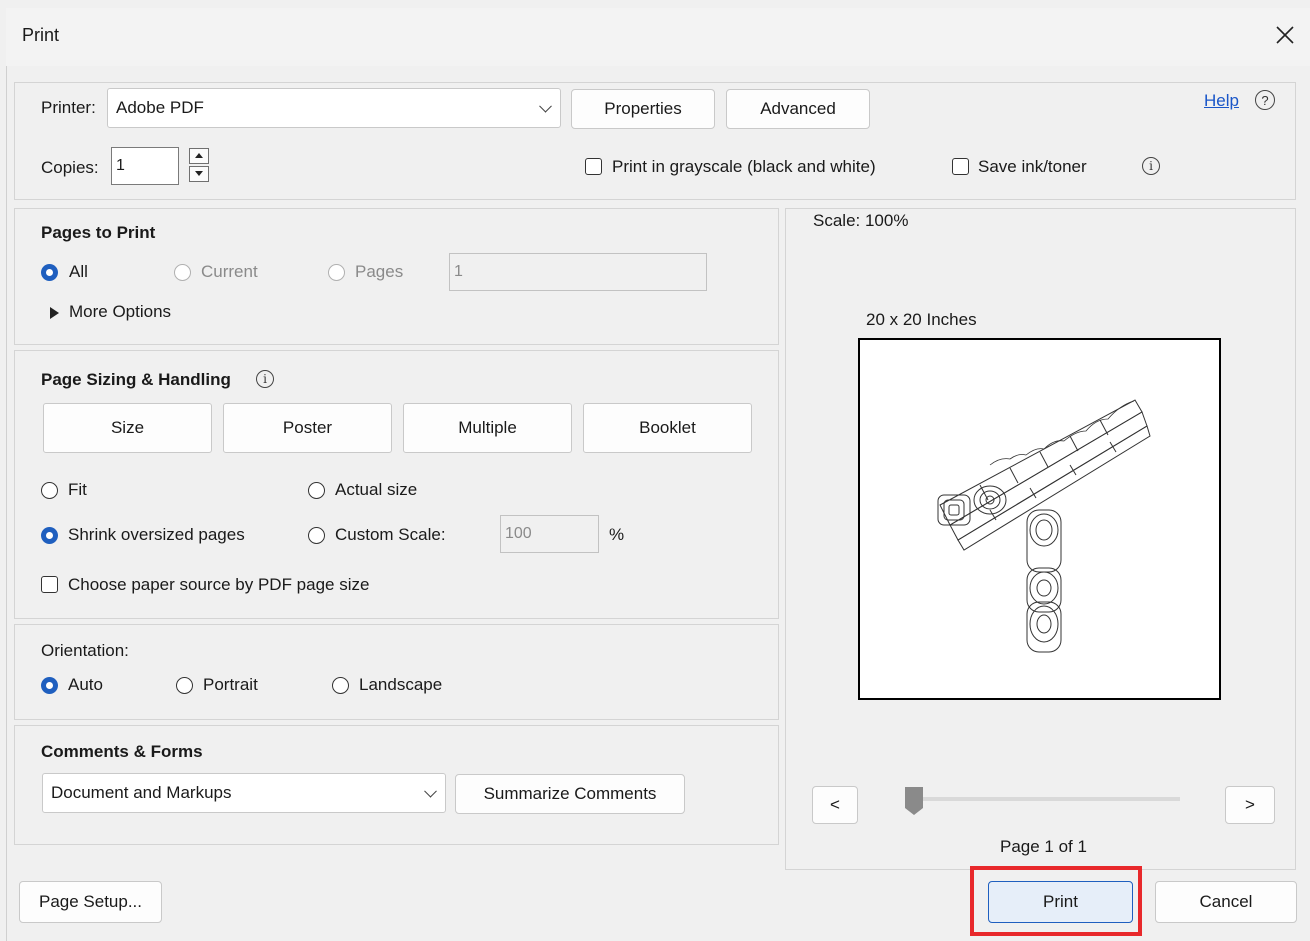 The height and width of the screenshot is (941, 1310). I want to click on booklet-button: Booklet, so click(667, 428).